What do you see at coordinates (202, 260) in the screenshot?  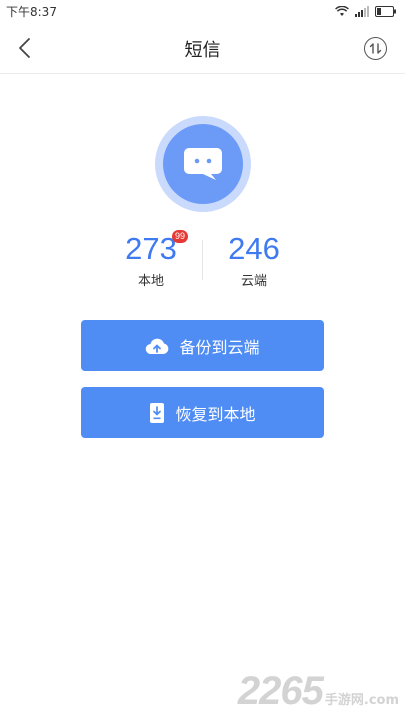 I see `stats-divider` at bounding box center [202, 260].